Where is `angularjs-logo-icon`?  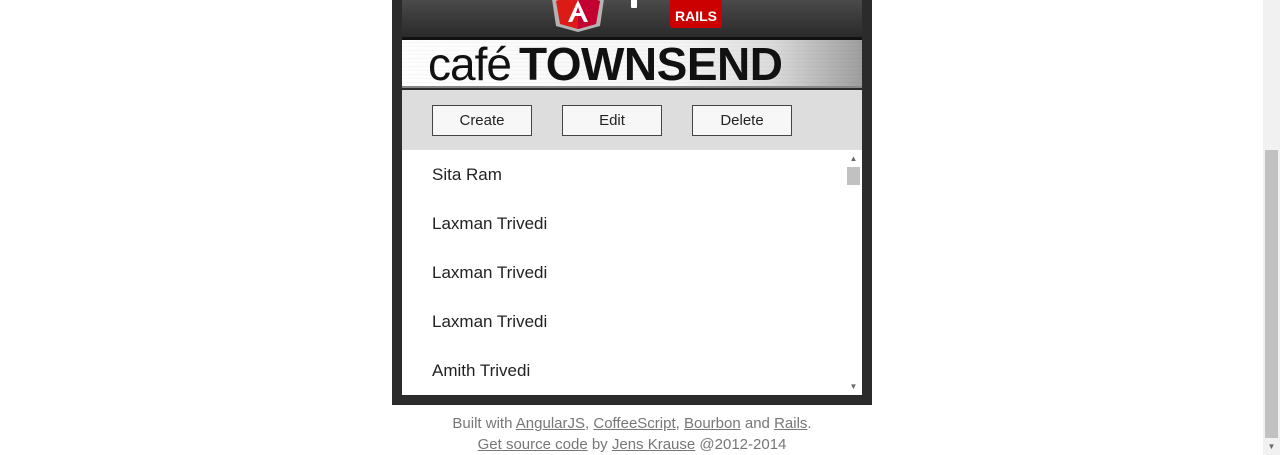 angularjs-logo-icon is located at coordinates (578, 16).